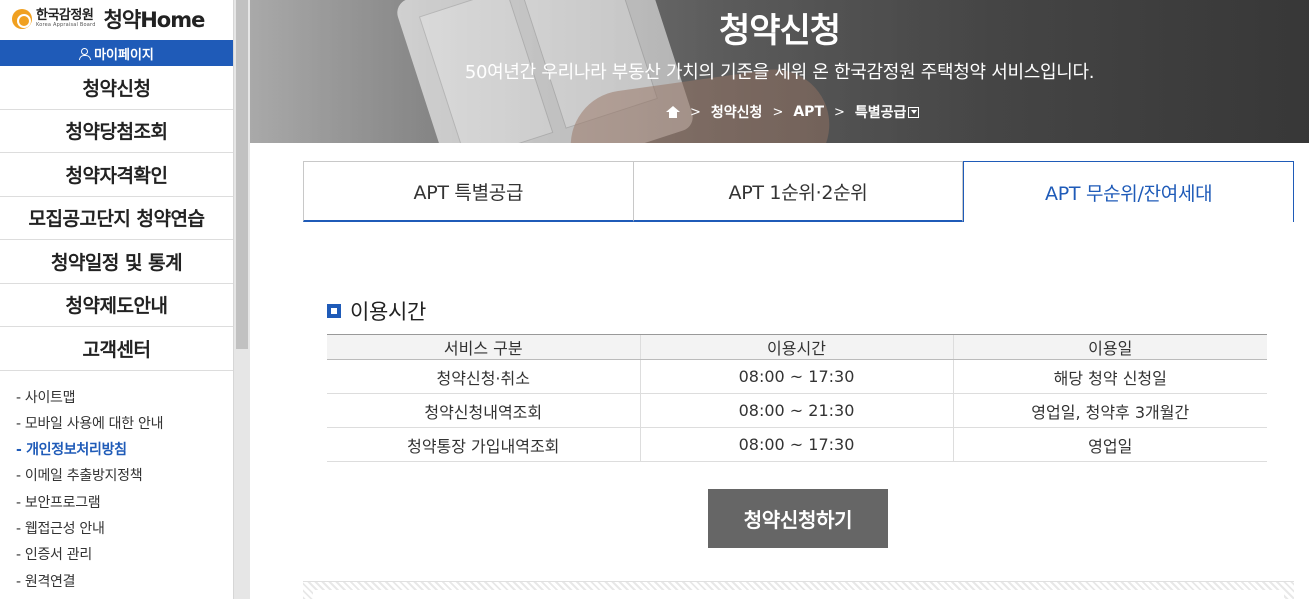  I want to click on column-header: 이용시간, so click(796, 347).